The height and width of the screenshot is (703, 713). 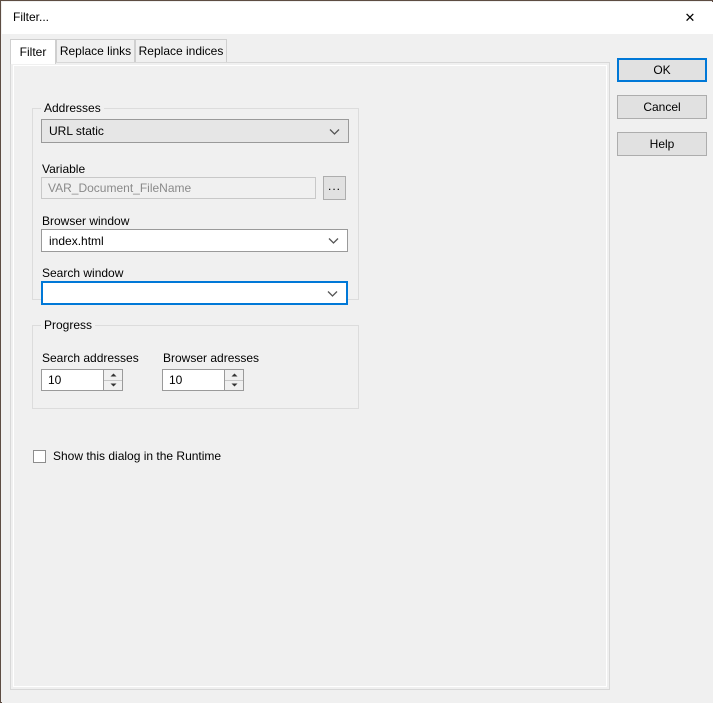 I want to click on search-addresses-spin-buttons, so click(x=113, y=380).